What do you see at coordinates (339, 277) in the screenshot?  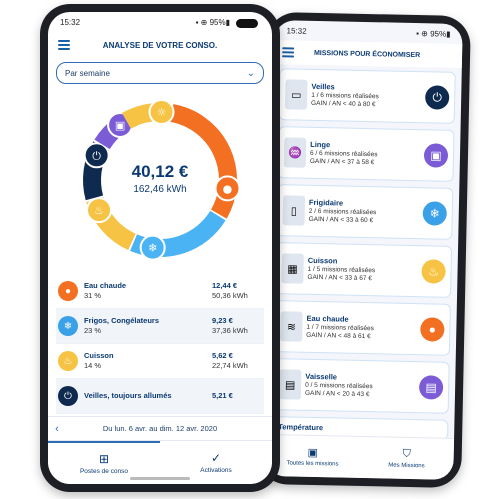 I see `mission-gain: GAIN / AN < 33 à 67 €` at bounding box center [339, 277].